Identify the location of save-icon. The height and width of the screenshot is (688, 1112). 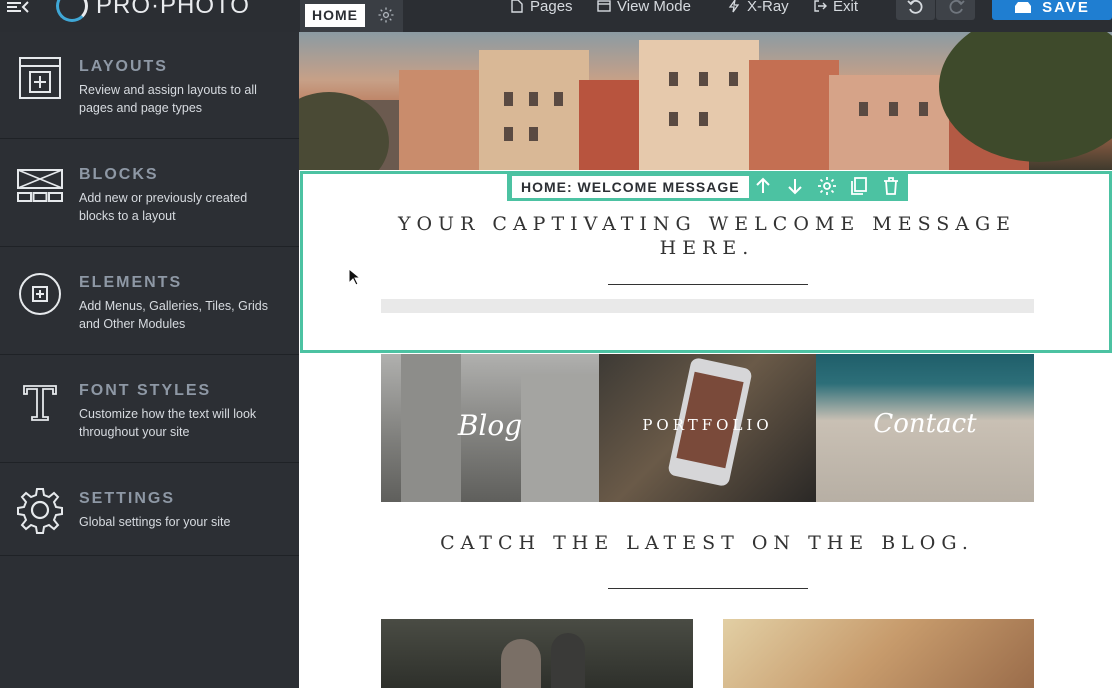
(1023, 7).